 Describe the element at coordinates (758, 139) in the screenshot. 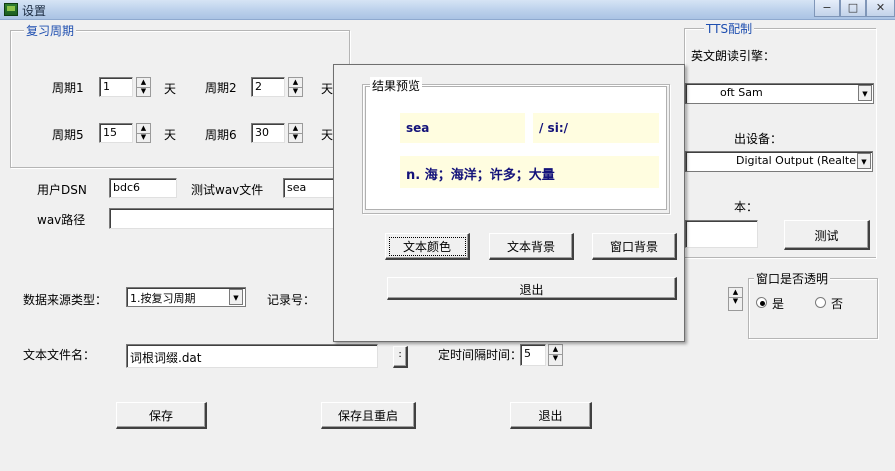

I see `output-device-label: 出设备：` at that location.